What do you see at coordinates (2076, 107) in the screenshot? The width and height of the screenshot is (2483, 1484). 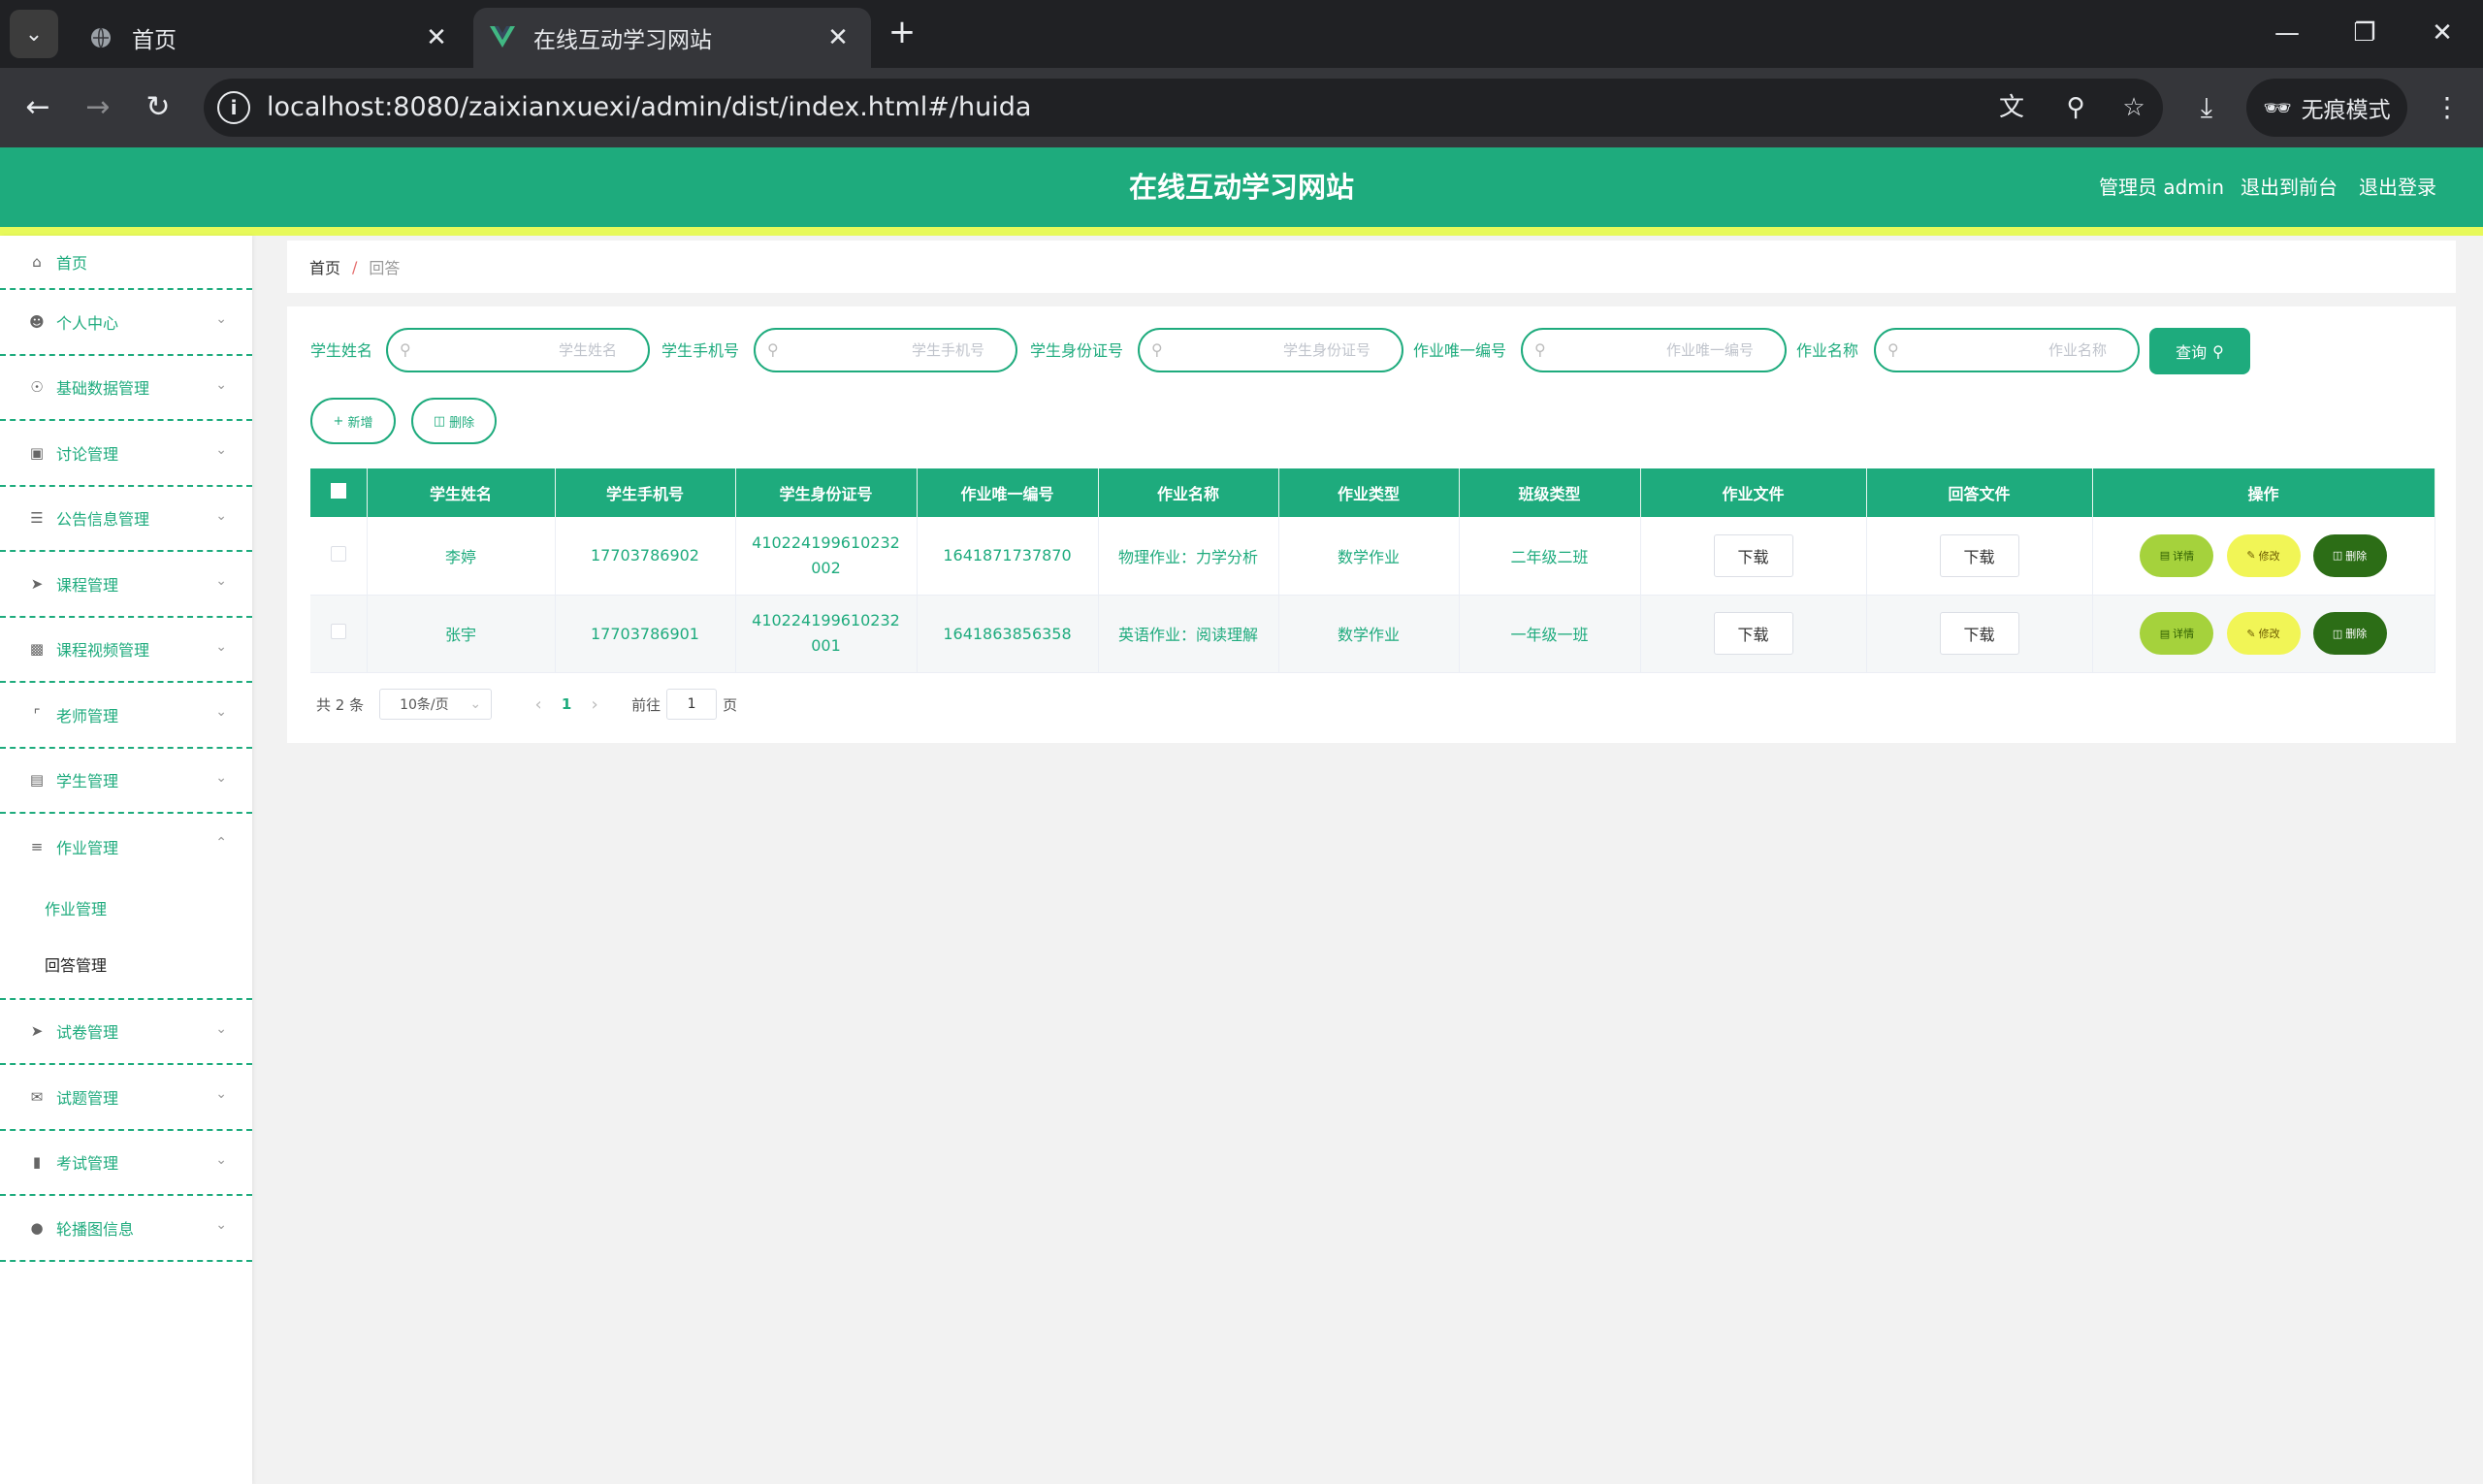 I see `zoom-icon: ⚲` at bounding box center [2076, 107].